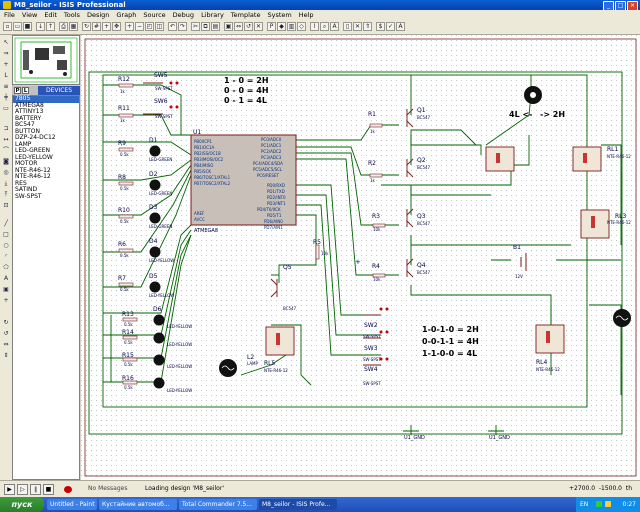 This screenshot has height=512, width=640. I want to click on overview-window, so click(46, 60).